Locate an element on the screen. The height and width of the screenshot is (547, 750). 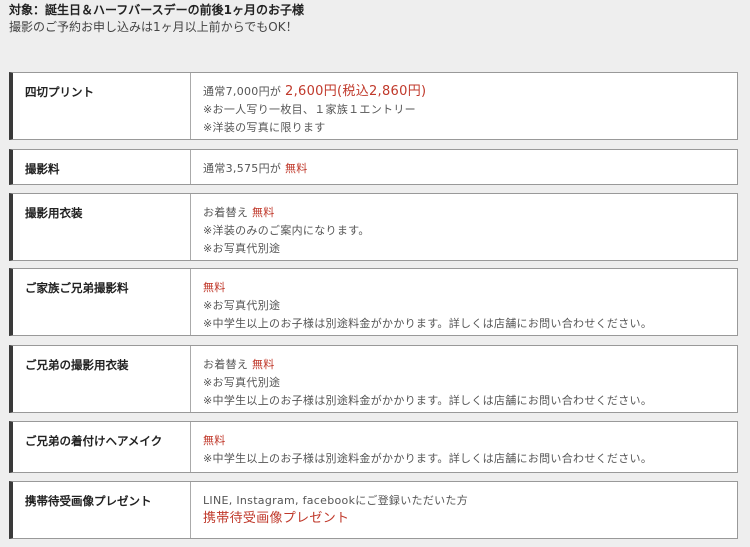
row-content: お着替え 無料 ※洋装のみのご案内になります。 ※お写真代別途 is located at coordinates (466, 226).